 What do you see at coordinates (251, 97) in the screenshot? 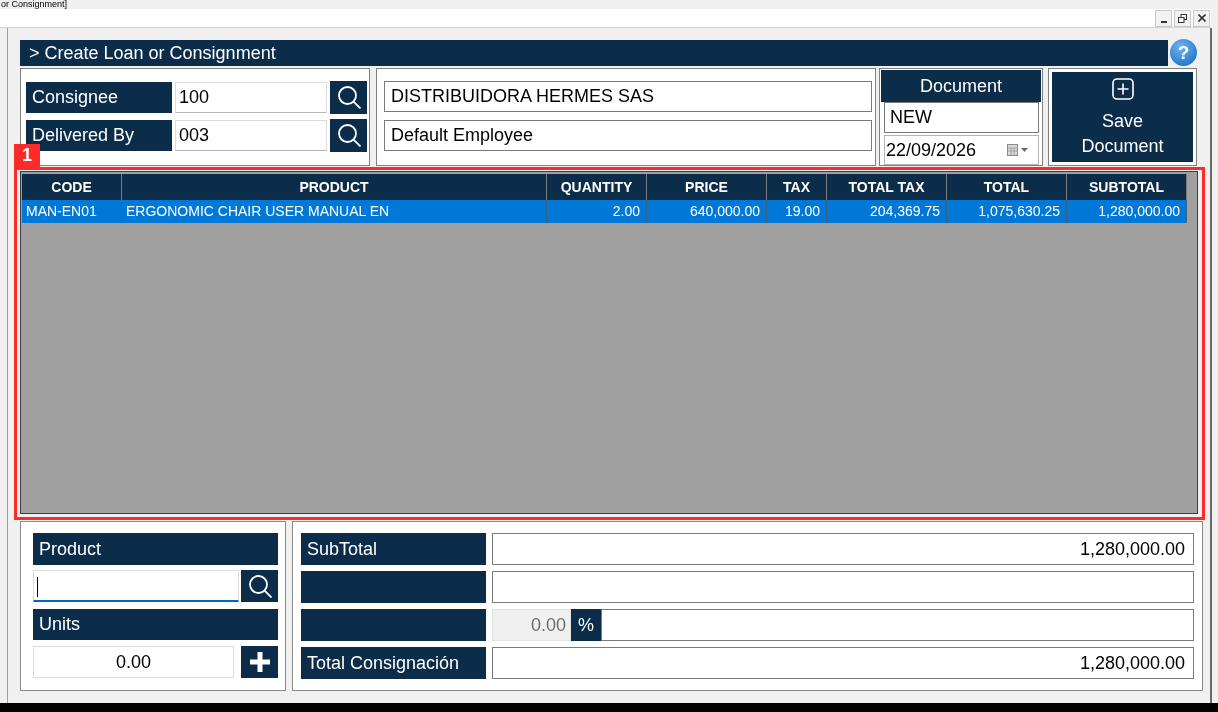
I see `code-field: 100` at bounding box center [251, 97].